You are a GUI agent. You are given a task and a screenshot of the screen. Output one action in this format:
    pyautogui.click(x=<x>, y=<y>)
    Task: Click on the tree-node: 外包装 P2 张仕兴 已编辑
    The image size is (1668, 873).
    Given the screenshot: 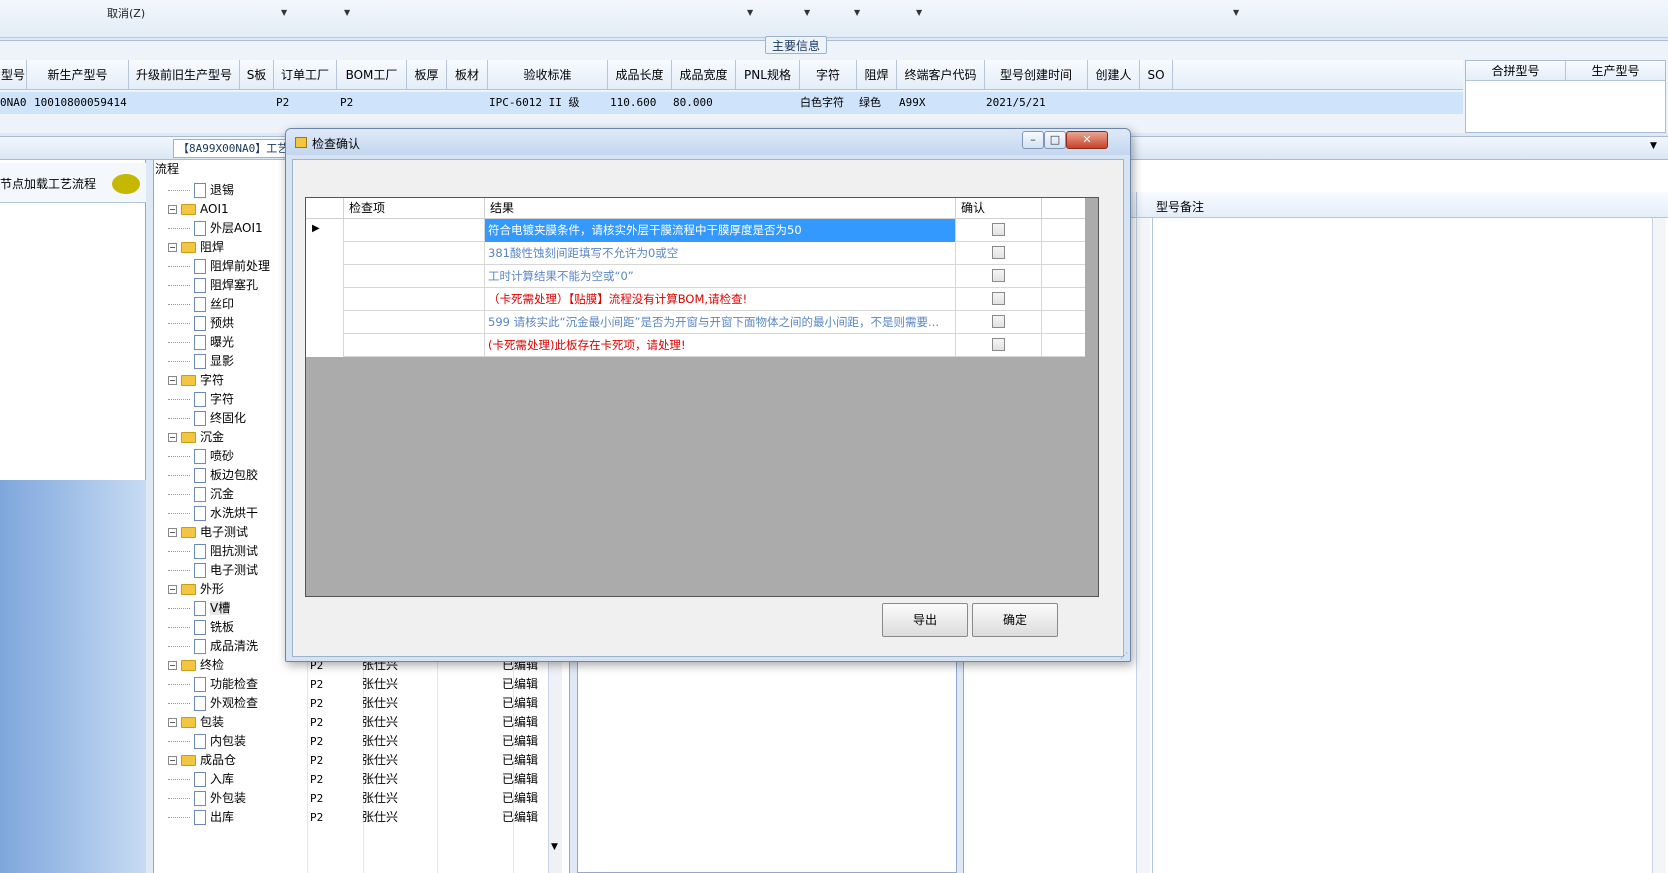 What is the action you would take?
    pyautogui.click(x=368, y=798)
    